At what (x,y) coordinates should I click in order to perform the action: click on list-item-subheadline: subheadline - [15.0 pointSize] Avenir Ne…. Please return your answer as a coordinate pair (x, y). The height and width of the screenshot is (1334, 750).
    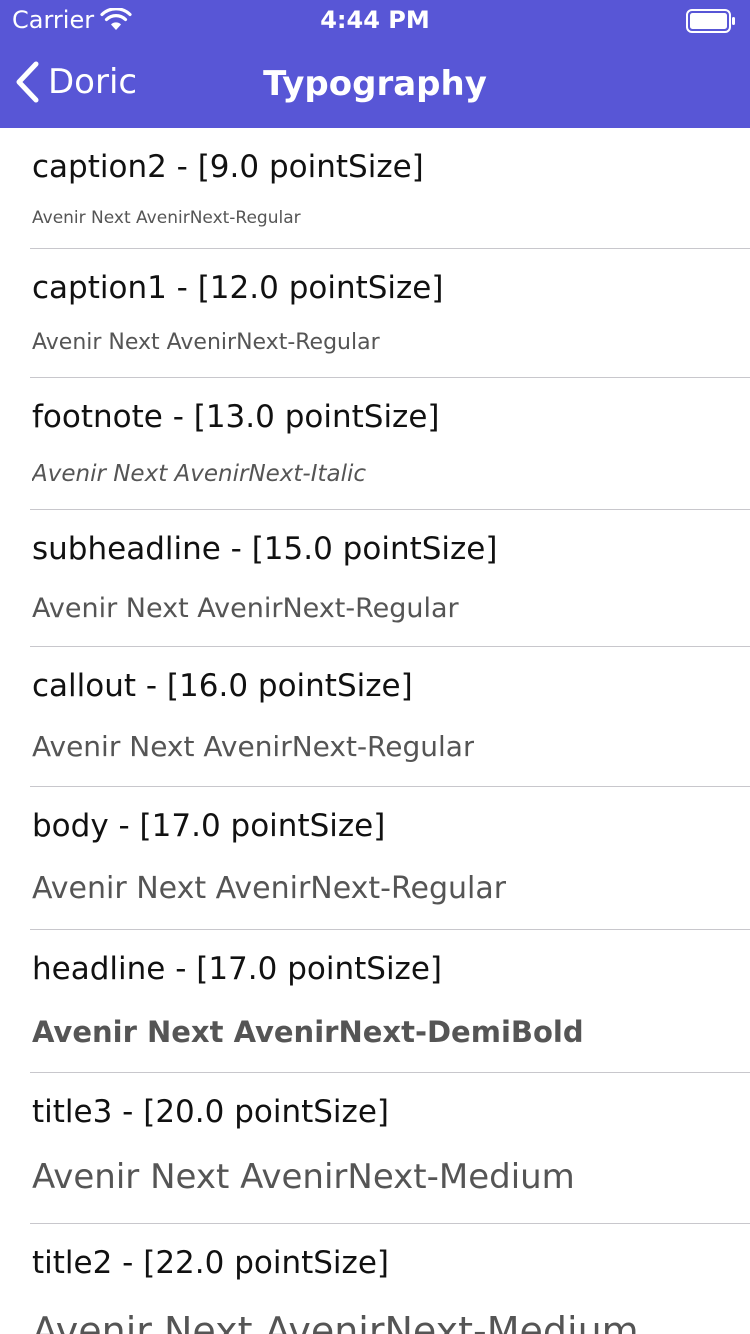
    Looking at the image, I should click on (390, 578).